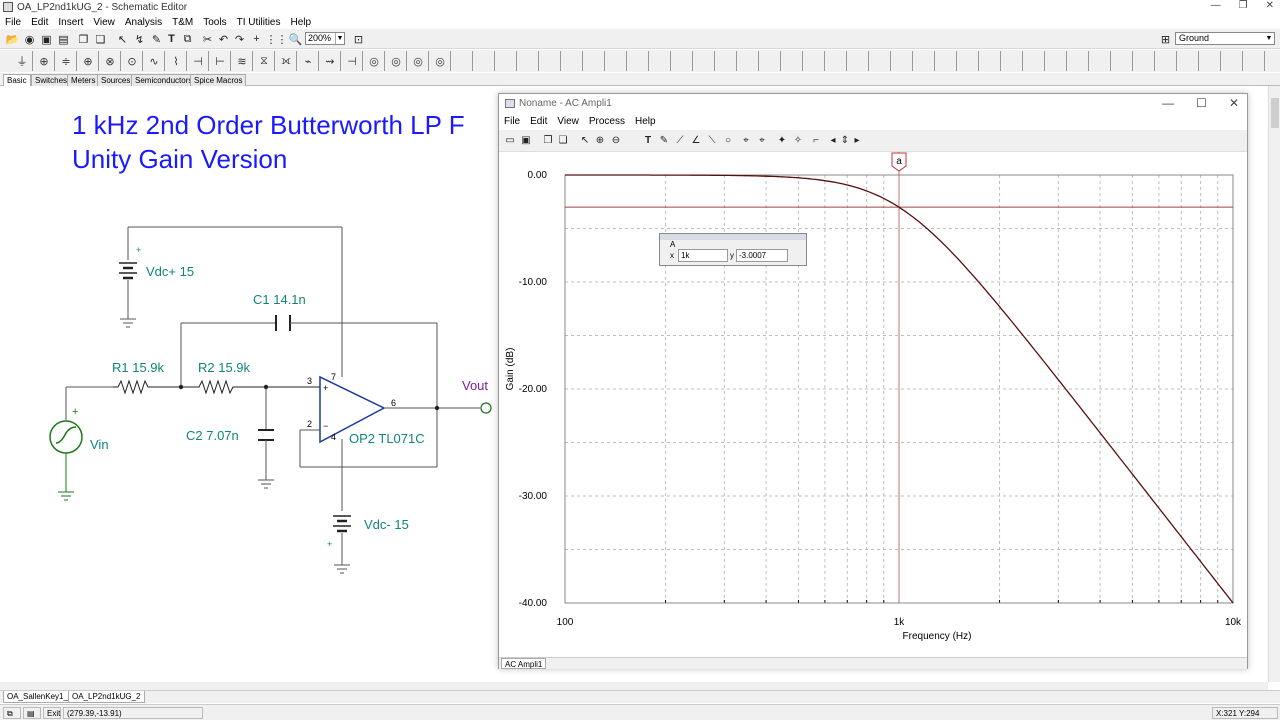  Describe the element at coordinates (110, 61) in the screenshot. I see `source2-icon: ⊗` at that location.